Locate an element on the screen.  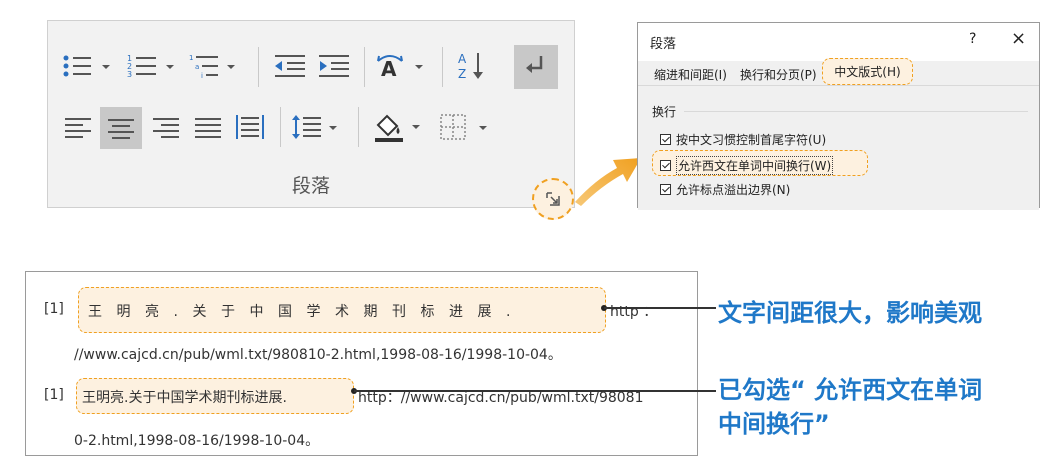
justify-button is located at coordinates (208, 127).